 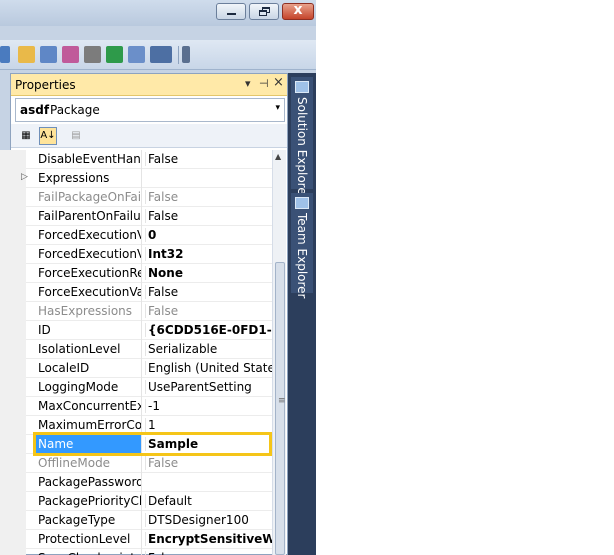 What do you see at coordinates (208, 406) in the screenshot?
I see `property-value: -1` at bounding box center [208, 406].